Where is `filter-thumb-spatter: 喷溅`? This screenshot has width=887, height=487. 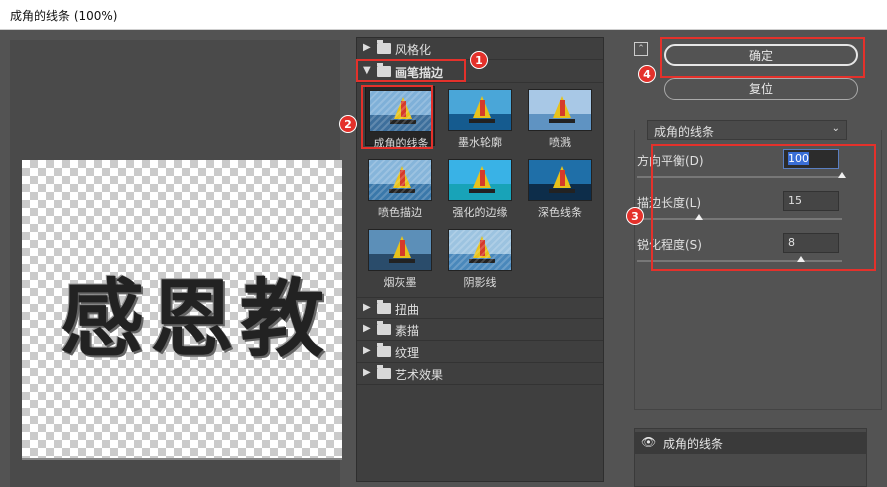 filter-thumb-spatter: 喷溅 is located at coordinates (560, 117).